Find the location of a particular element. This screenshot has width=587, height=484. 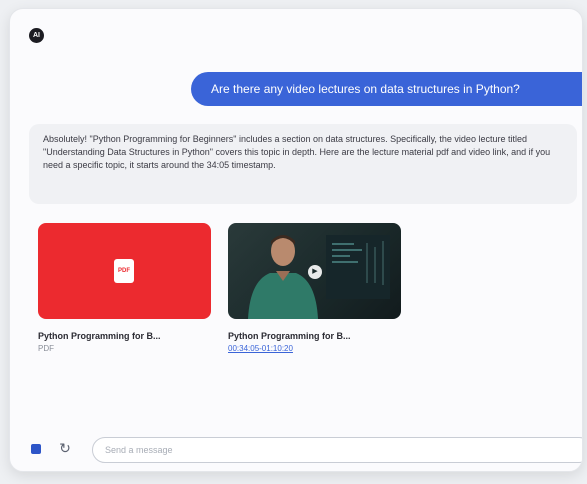

video-thumbnail: ▶ is located at coordinates (314, 271).